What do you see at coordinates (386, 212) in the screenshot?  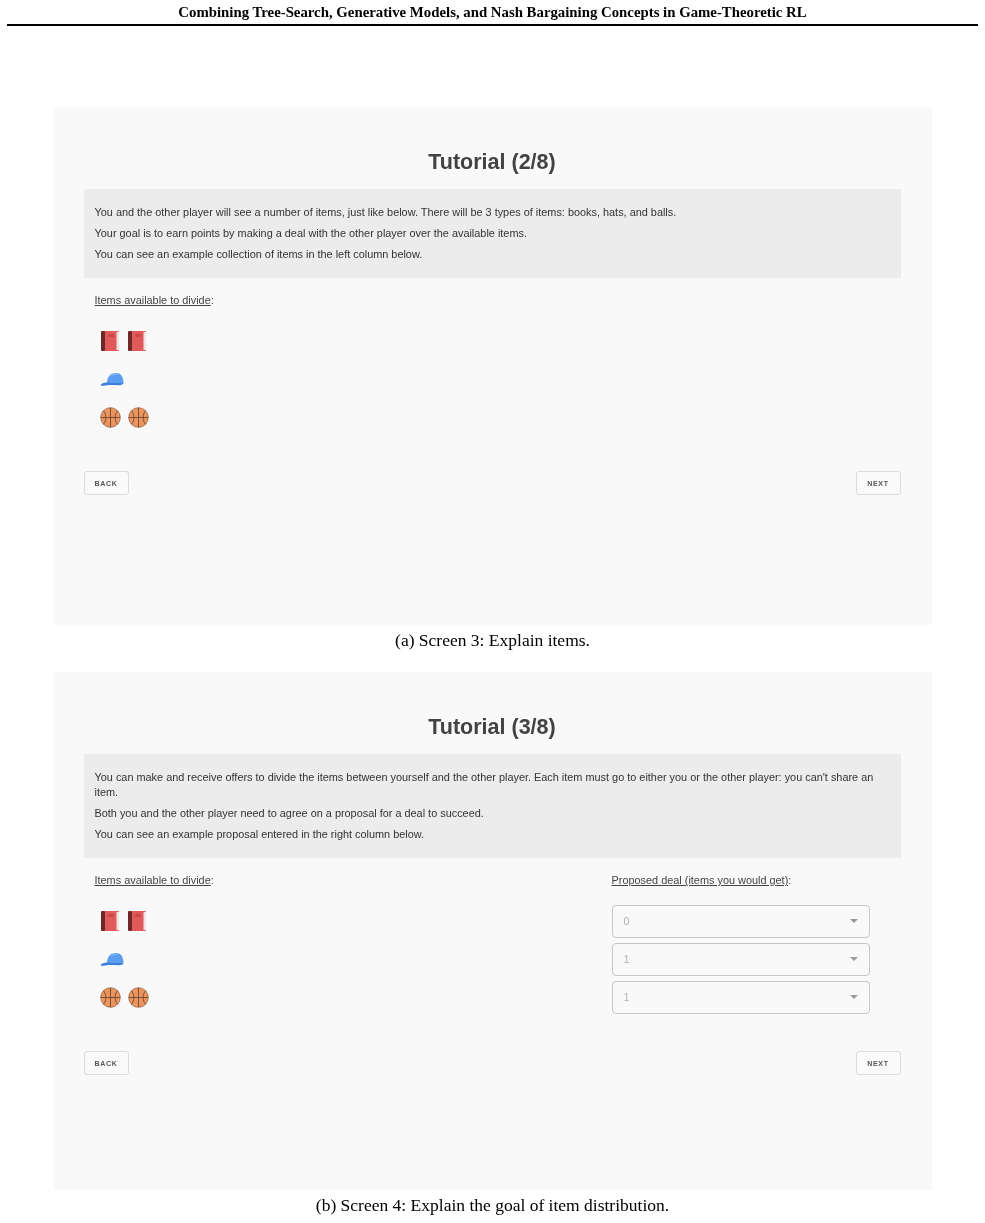 I see `instruction-text: You and the other player will see a number of items, just like below. There will be 3 types of items: books, hats, and balls.` at bounding box center [386, 212].